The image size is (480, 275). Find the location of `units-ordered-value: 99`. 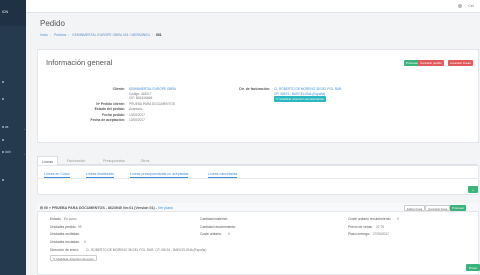

units-ordered-value: 99 is located at coordinates (80, 226).